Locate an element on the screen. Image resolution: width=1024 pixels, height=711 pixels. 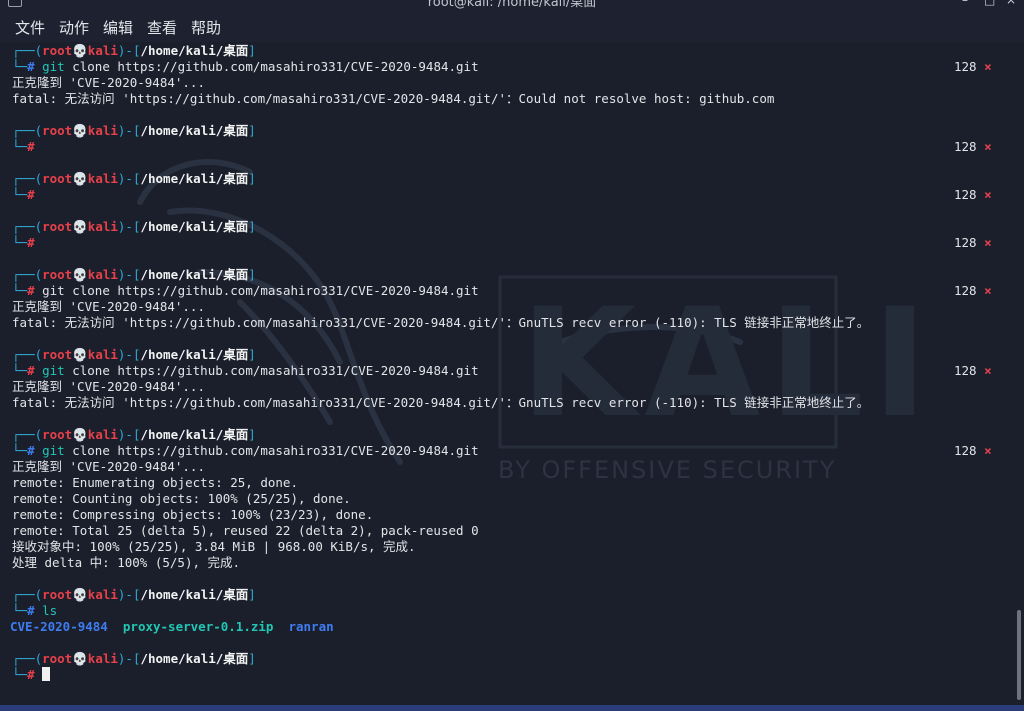
prompt-corner: ┌──( is located at coordinates (27, 50).